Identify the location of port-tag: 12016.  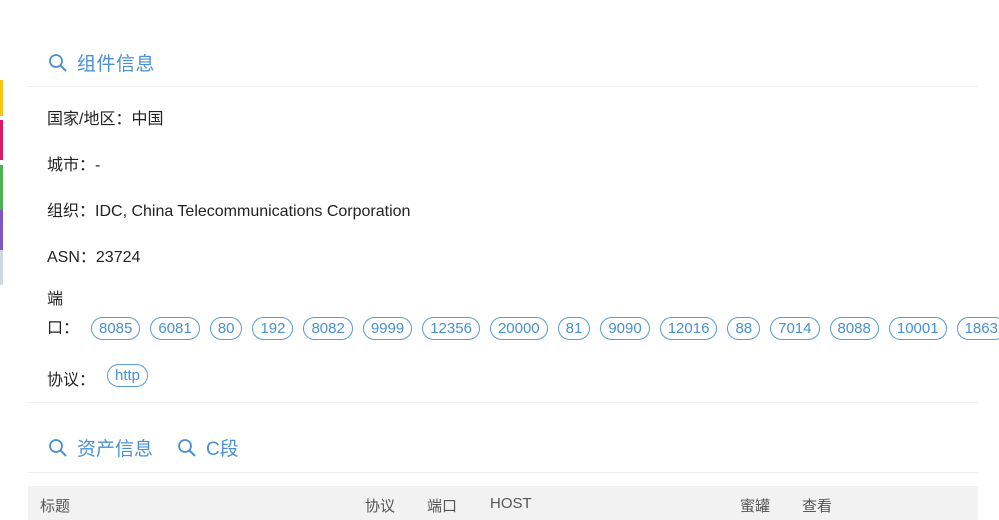
(688, 328).